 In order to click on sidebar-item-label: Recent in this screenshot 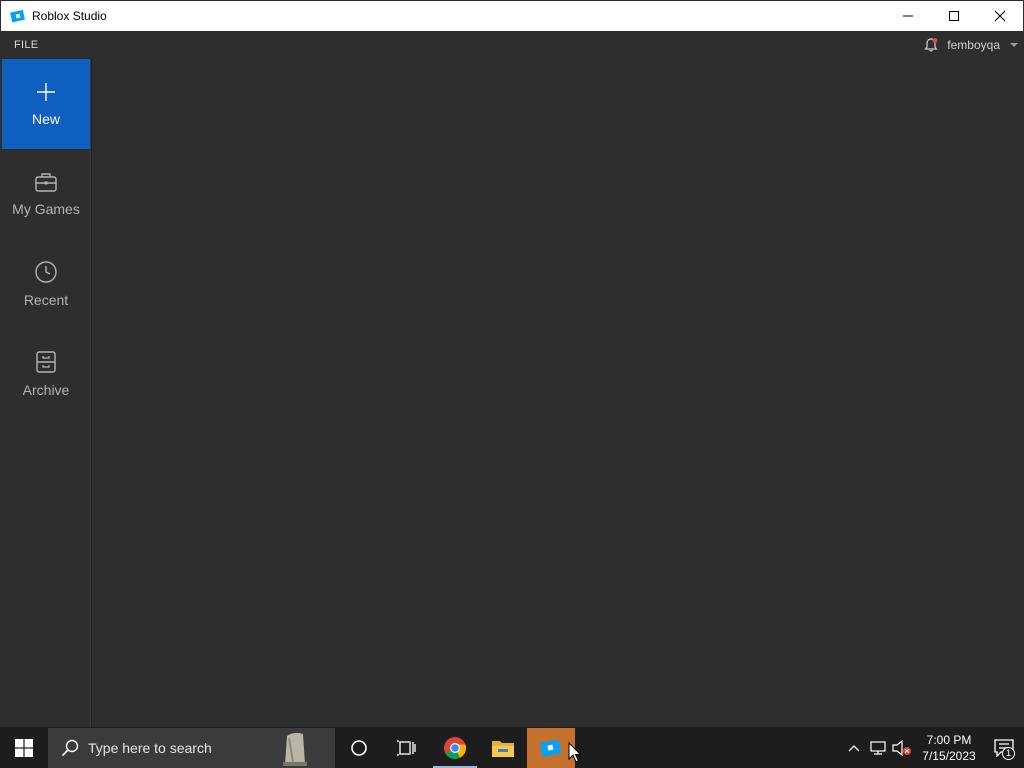, I will do `click(46, 300)`.